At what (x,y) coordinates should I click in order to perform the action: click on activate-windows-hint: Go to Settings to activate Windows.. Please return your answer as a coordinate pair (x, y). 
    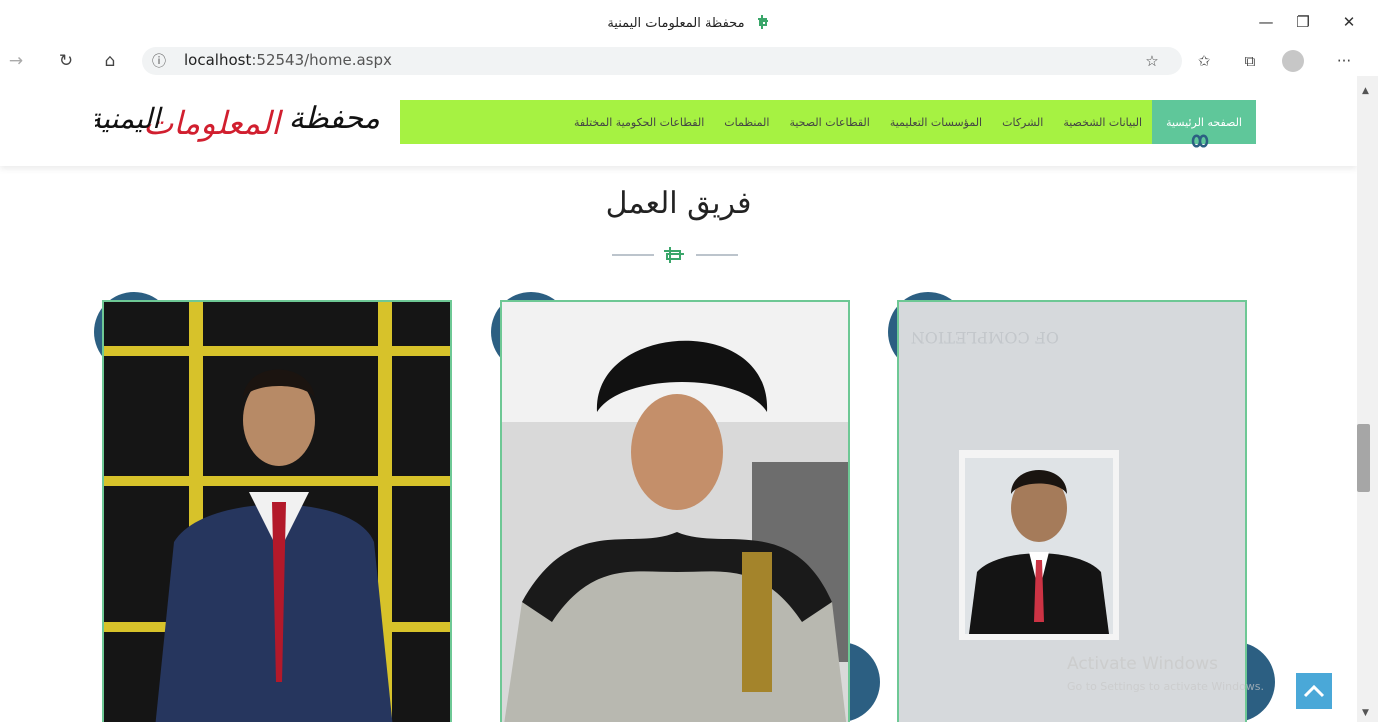
    Looking at the image, I should click on (1166, 686).